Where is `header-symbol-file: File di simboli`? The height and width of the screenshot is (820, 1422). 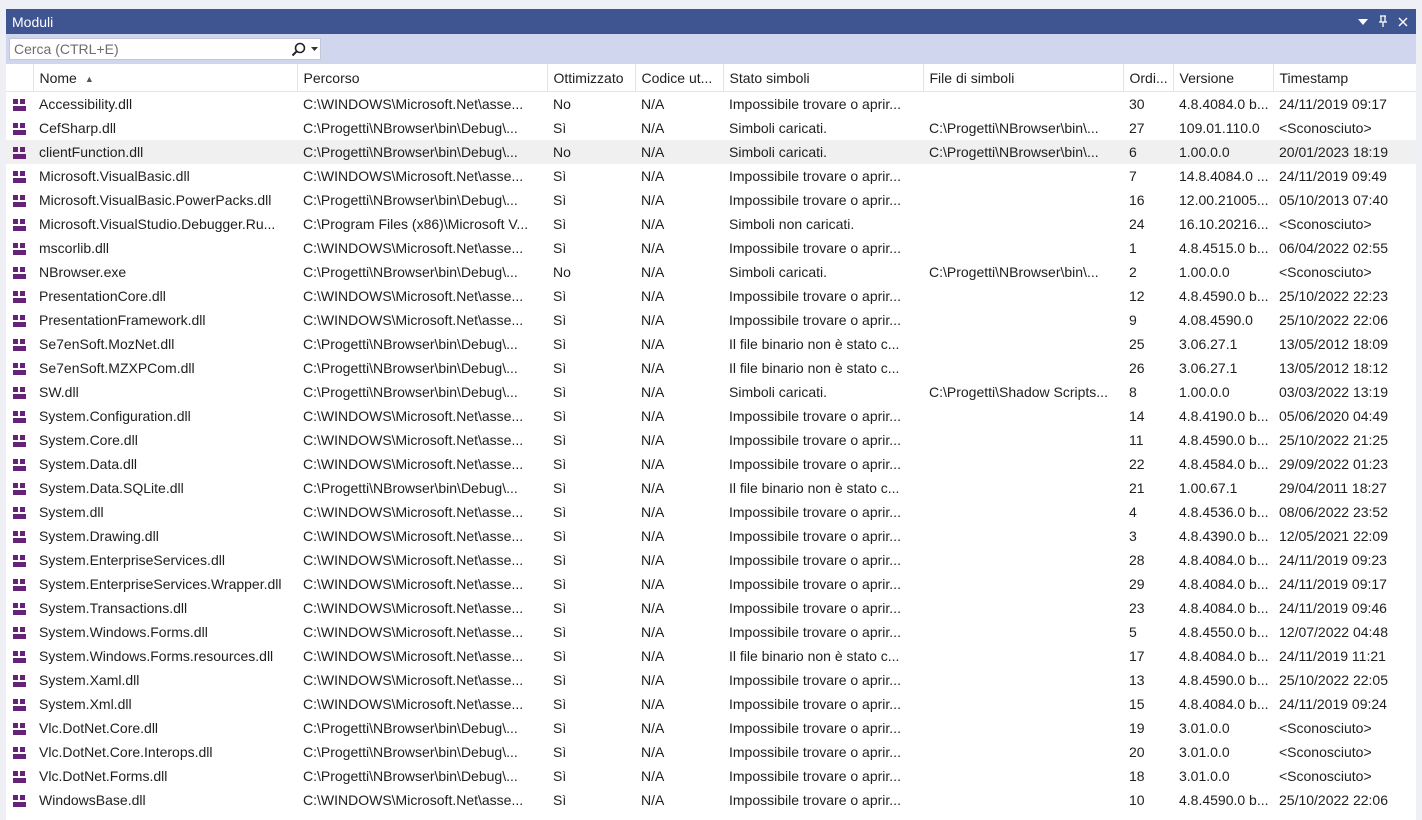
header-symbol-file: File di simboli is located at coordinates (1023, 78).